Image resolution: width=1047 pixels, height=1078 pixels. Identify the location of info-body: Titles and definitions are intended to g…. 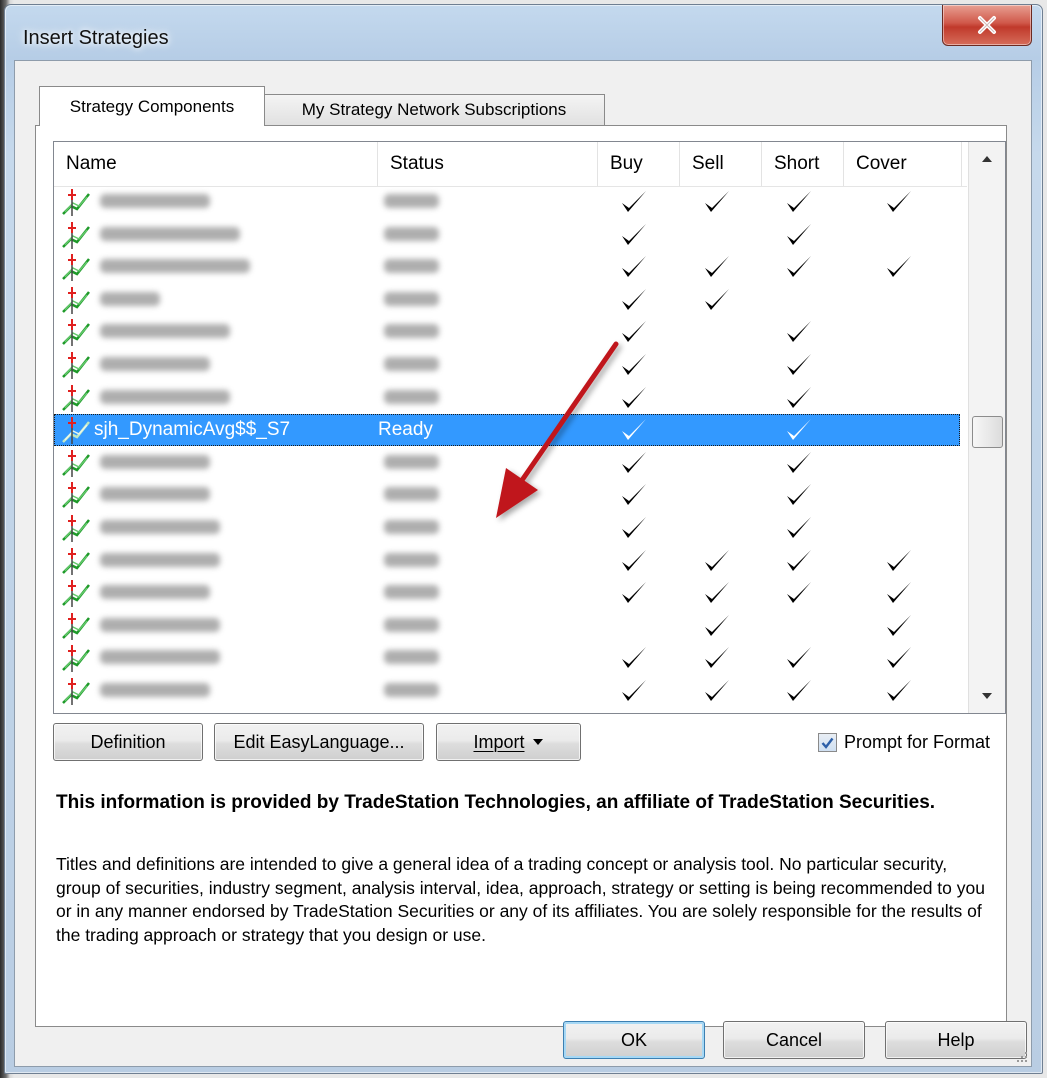
(520, 899).